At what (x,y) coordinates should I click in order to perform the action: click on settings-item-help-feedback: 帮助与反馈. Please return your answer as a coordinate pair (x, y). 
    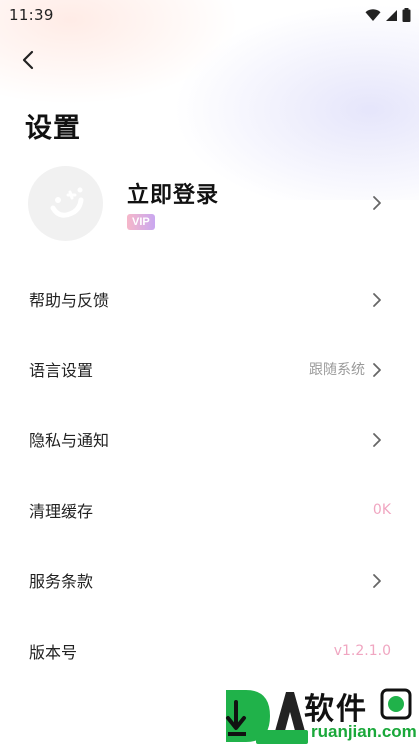
    Looking at the image, I should click on (209, 299).